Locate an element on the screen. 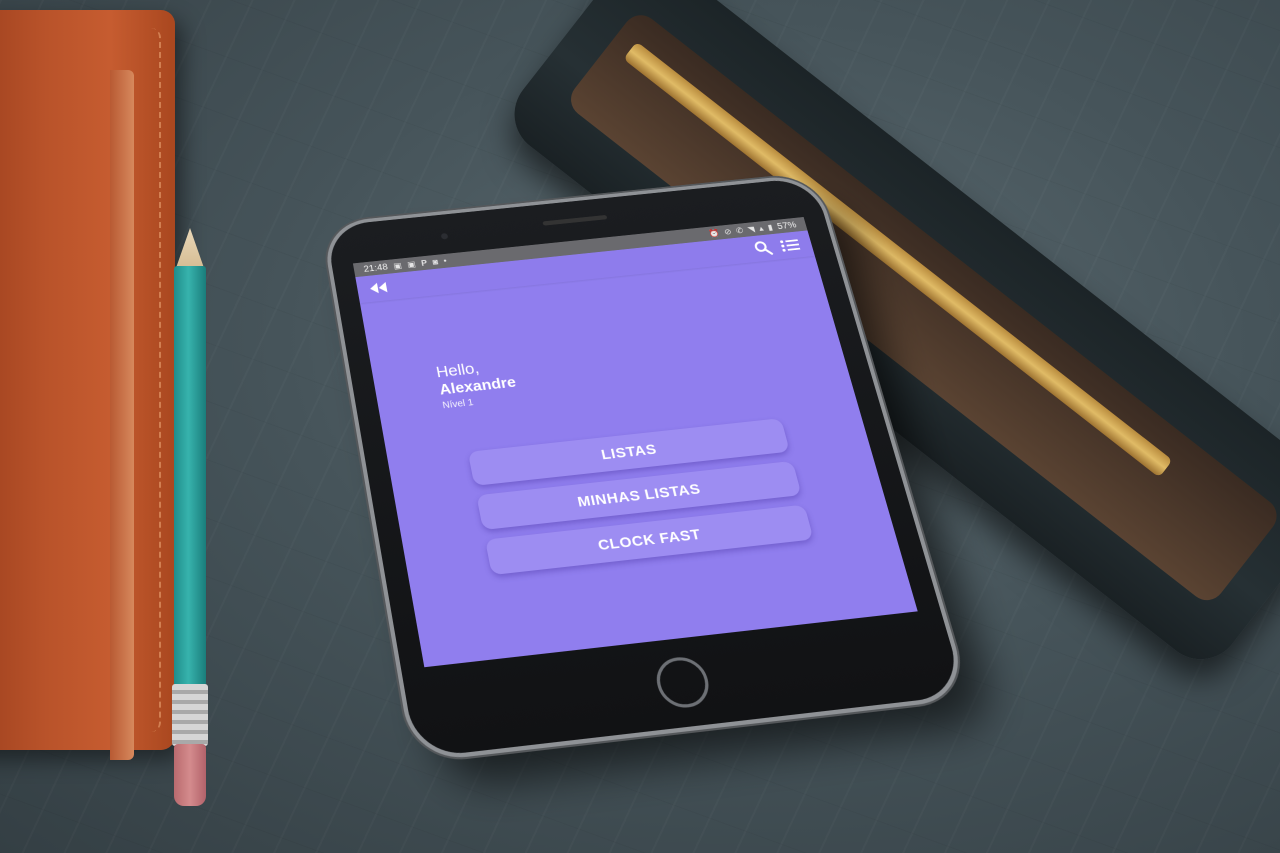 This screenshot has height=853, width=1280. signal-icon: ▴ is located at coordinates (761, 228).